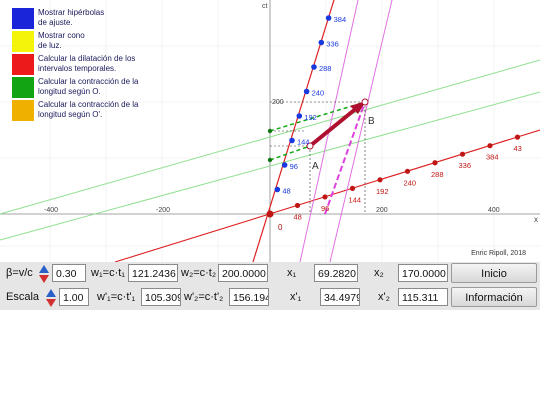 The width and height of the screenshot is (540, 405). I want to click on w2-prime-label: w'₂=c·t'₂, so click(204, 297).